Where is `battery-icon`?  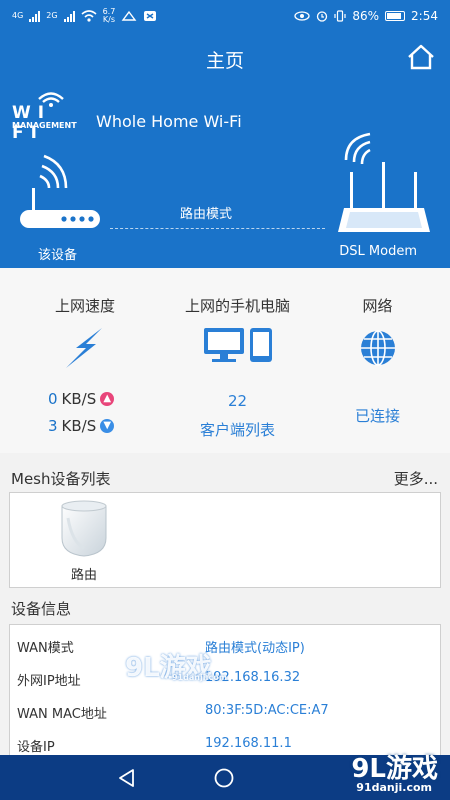 battery-icon is located at coordinates (395, 16).